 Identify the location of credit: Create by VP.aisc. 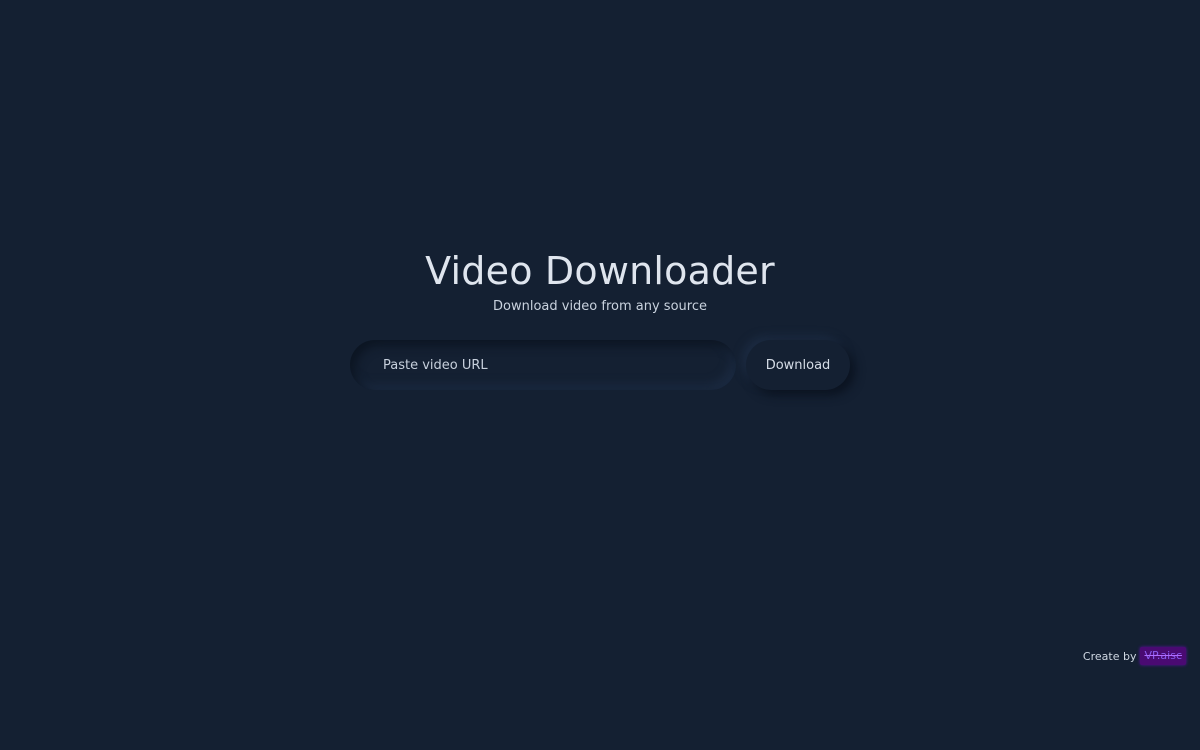
(1134, 656).